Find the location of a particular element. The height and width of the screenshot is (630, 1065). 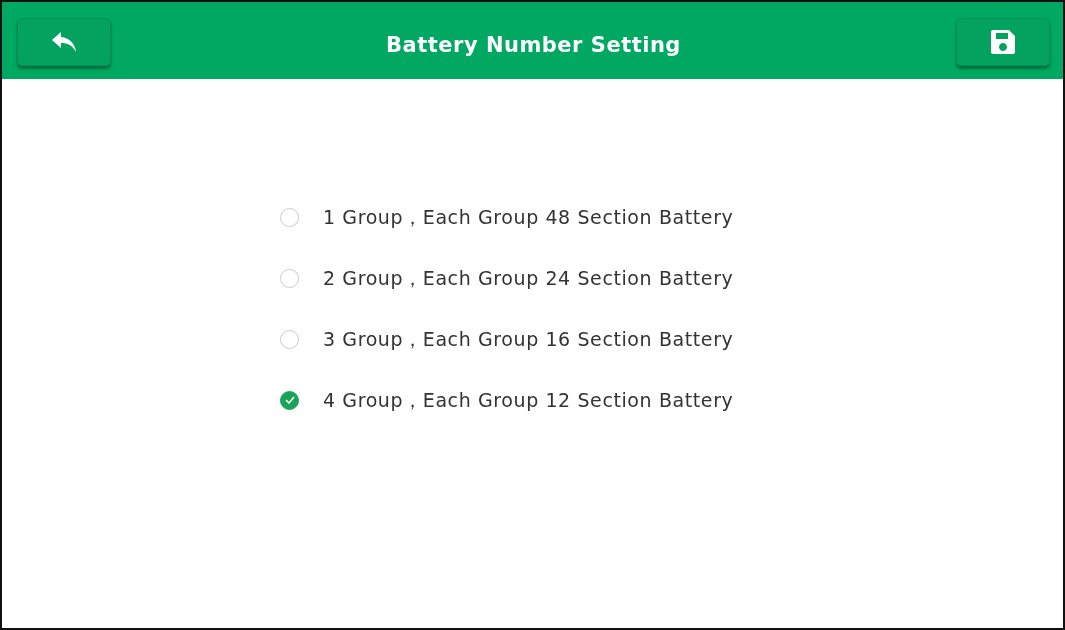

check-icon is located at coordinates (289, 400).